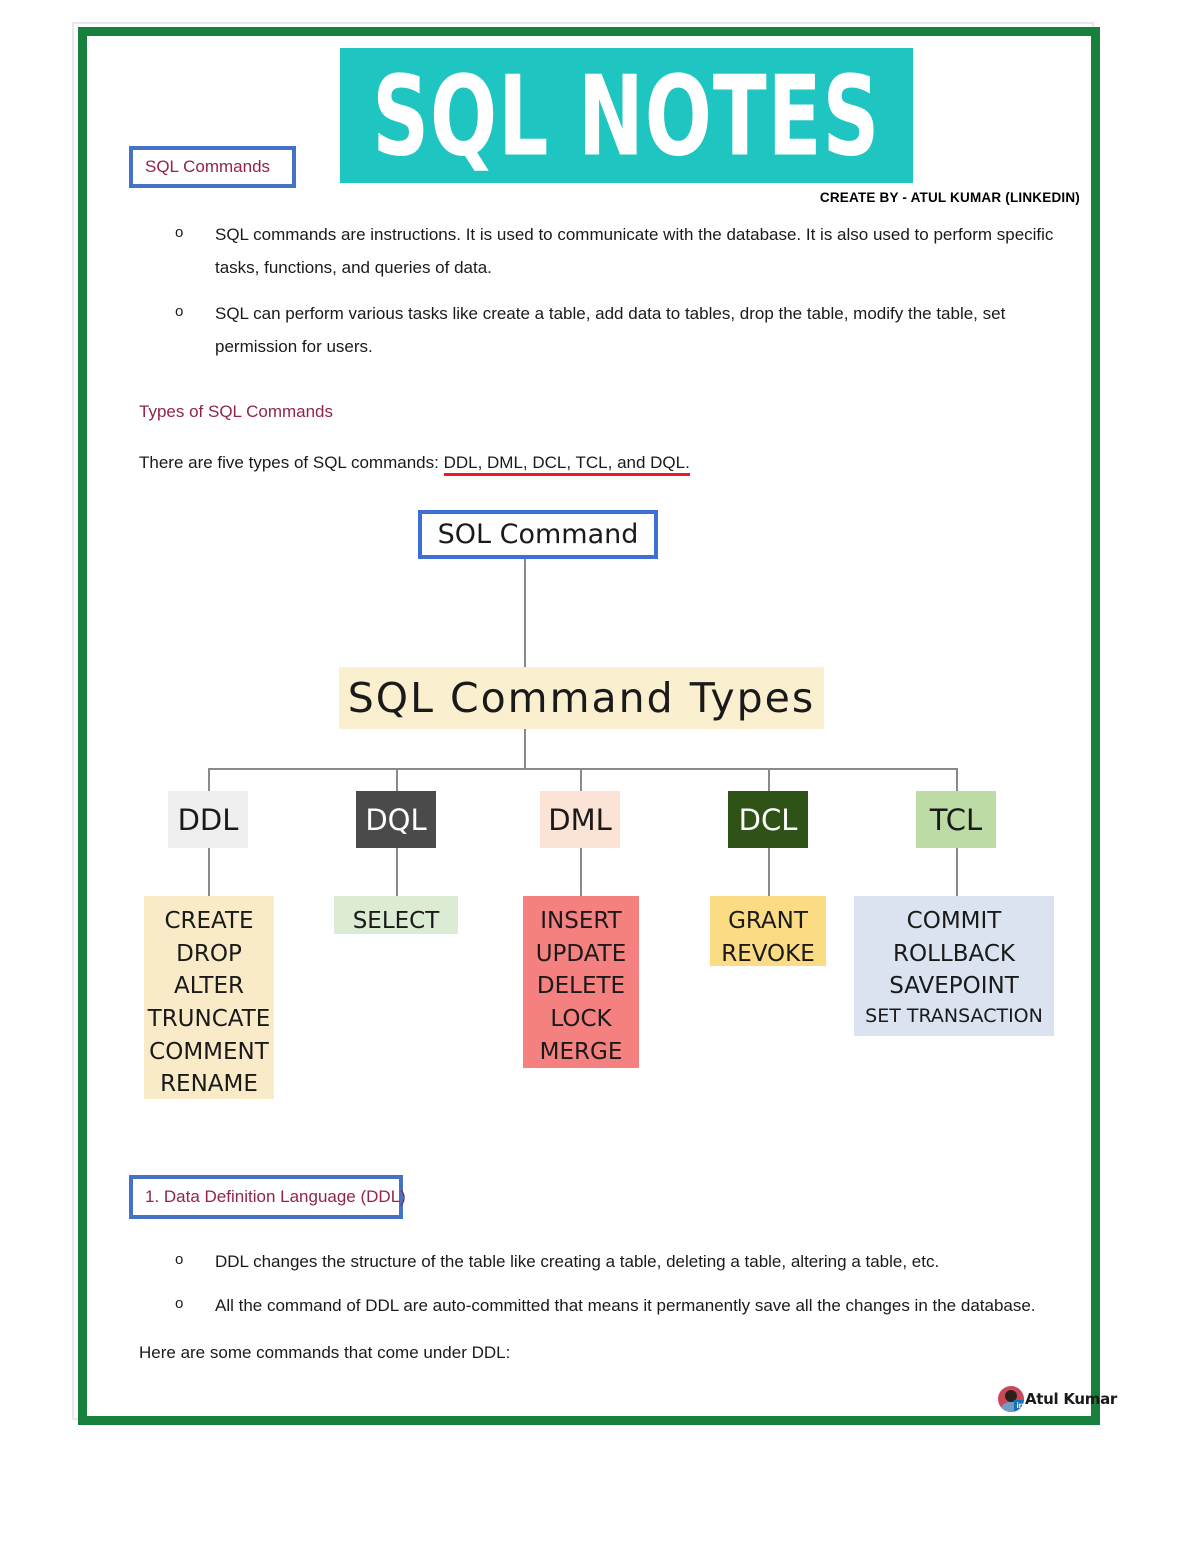  Describe the element at coordinates (396, 921) in the screenshot. I see `command-item: SELECT` at that location.